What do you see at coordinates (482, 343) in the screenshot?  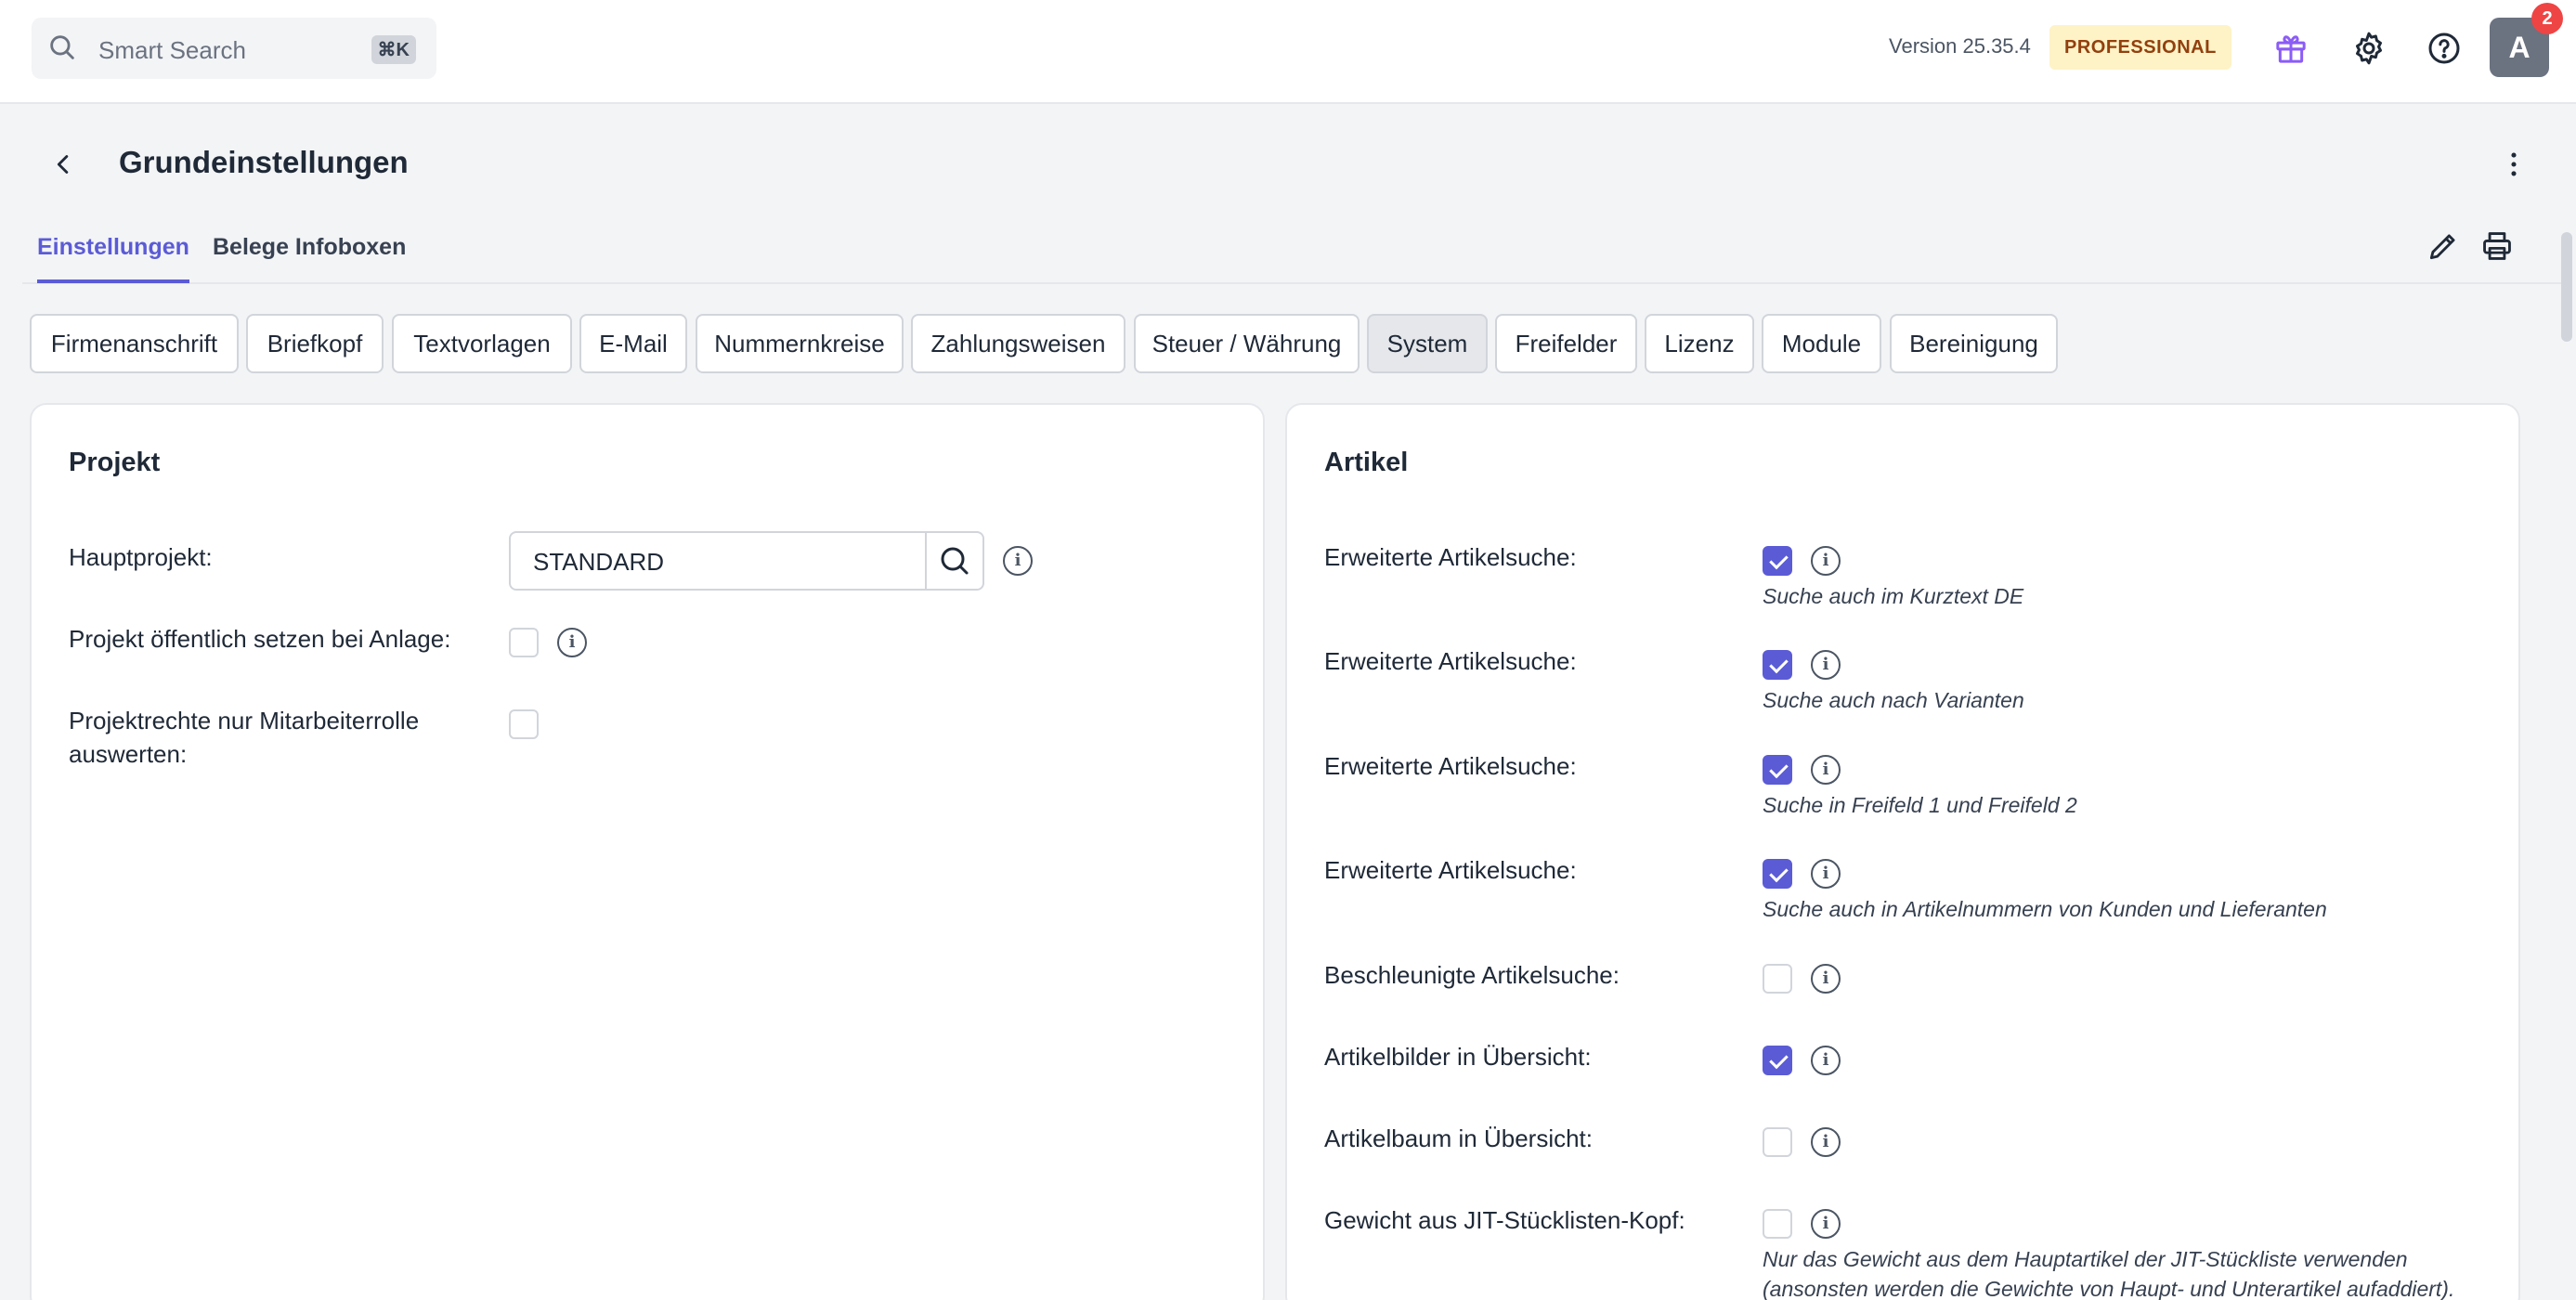 I see `subnav-textvorlagen: Textvorlagen` at bounding box center [482, 343].